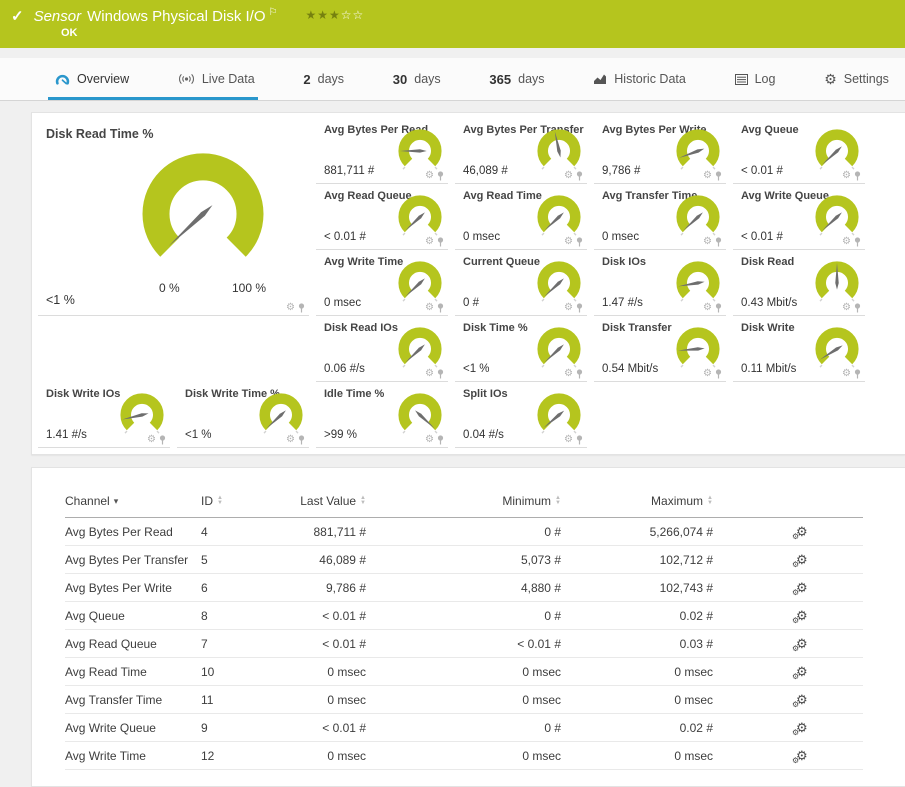 Image resolution: width=905 pixels, height=787 pixels. Describe the element at coordinates (173, 217) in the screenshot. I see `gauge-tile-disk-read-time: Disk Read Time % 0 % 100 % <1 % ⚙` at that location.